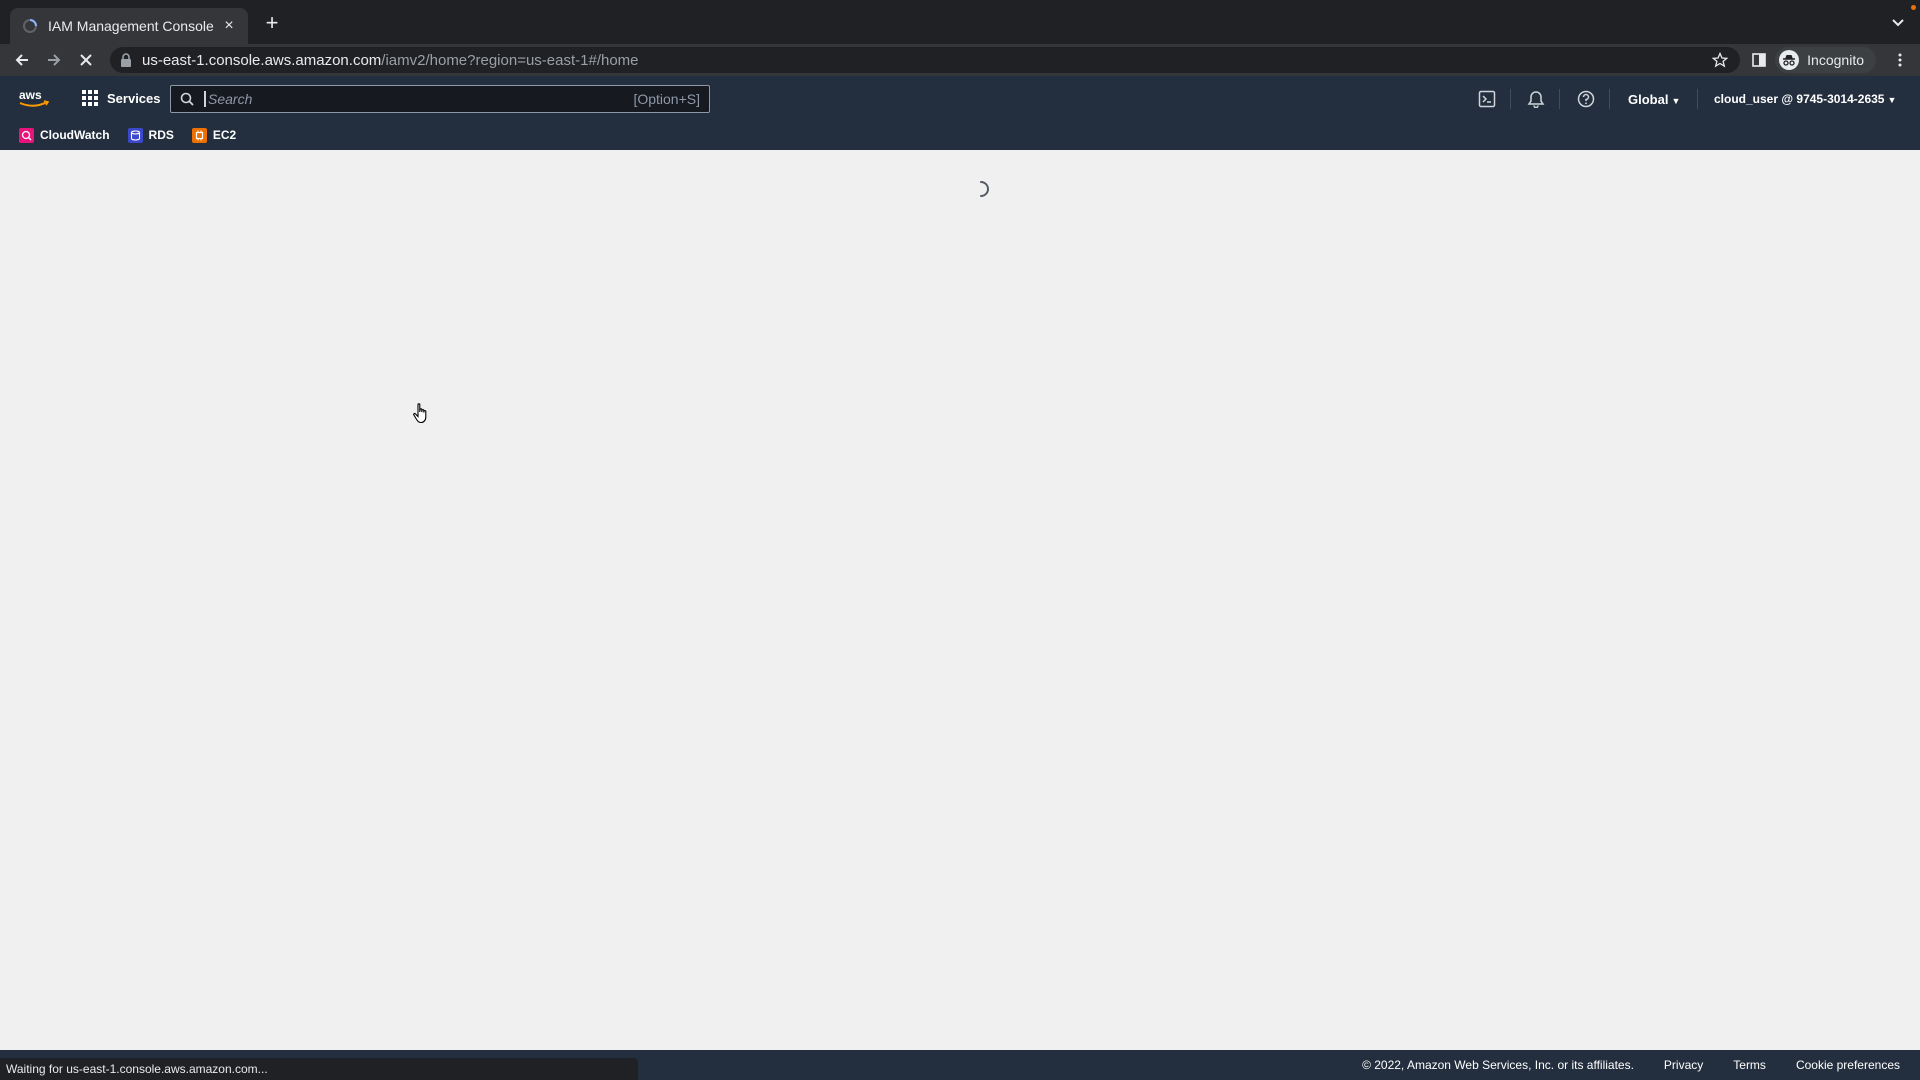 This screenshot has height=1080, width=1920. I want to click on lock-icon, so click(126, 60).